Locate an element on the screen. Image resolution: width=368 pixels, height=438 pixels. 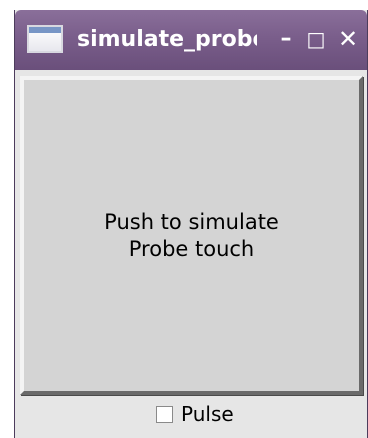
pulse-toggle: Pulse is located at coordinates (195, 414).